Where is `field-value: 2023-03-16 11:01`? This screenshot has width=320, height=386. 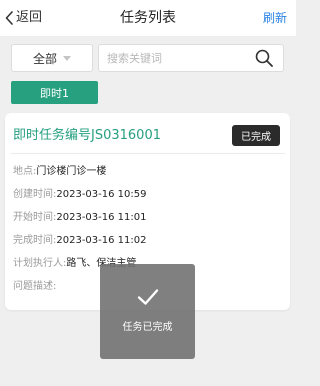 field-value: 2023-03-16 11:01 is located at coordinates (101, 217).